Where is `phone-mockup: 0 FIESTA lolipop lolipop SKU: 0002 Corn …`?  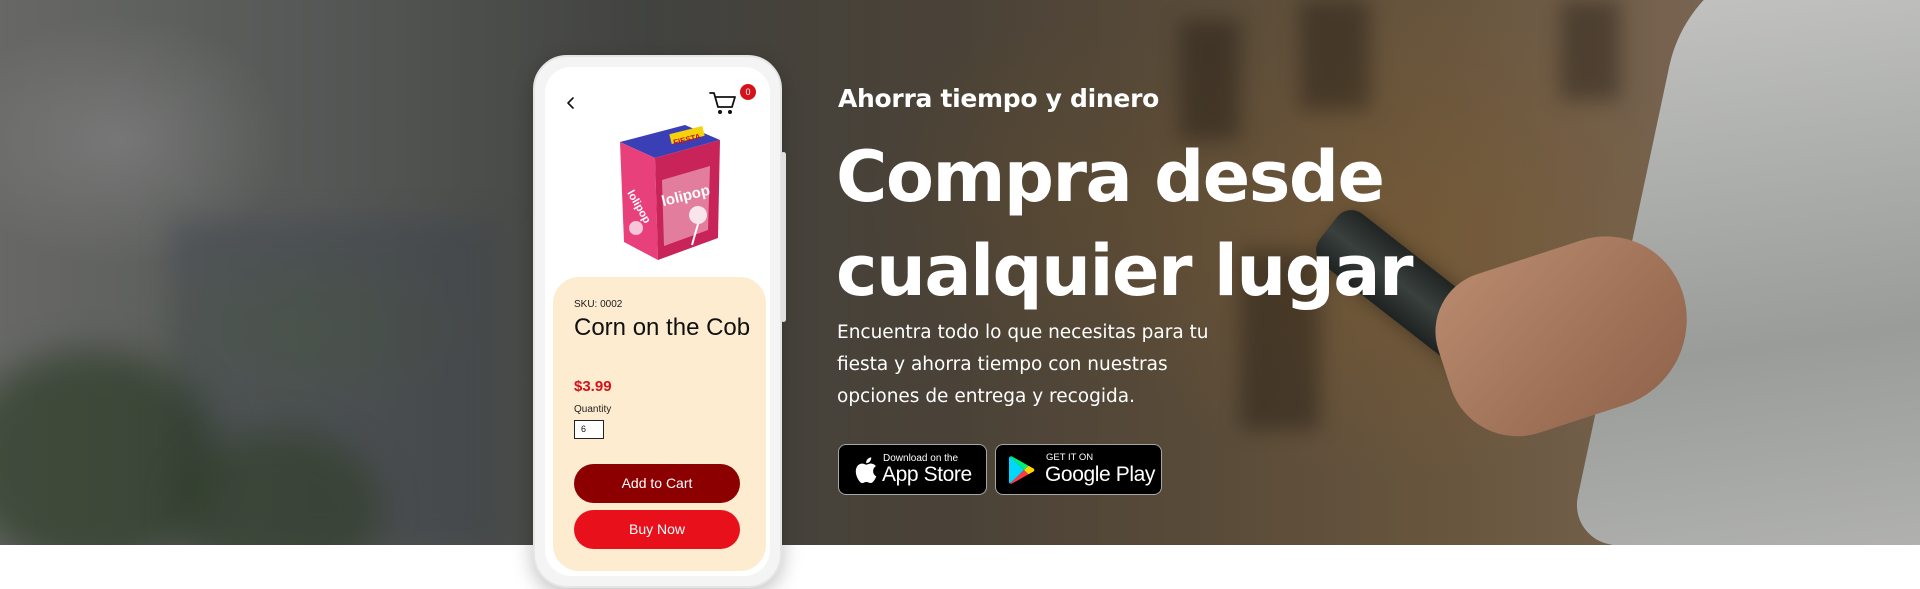
phone-mockup: 0 FIESTA lolipop lolipop SKU: 0002 Corn … is located at coordinates (659, 321).